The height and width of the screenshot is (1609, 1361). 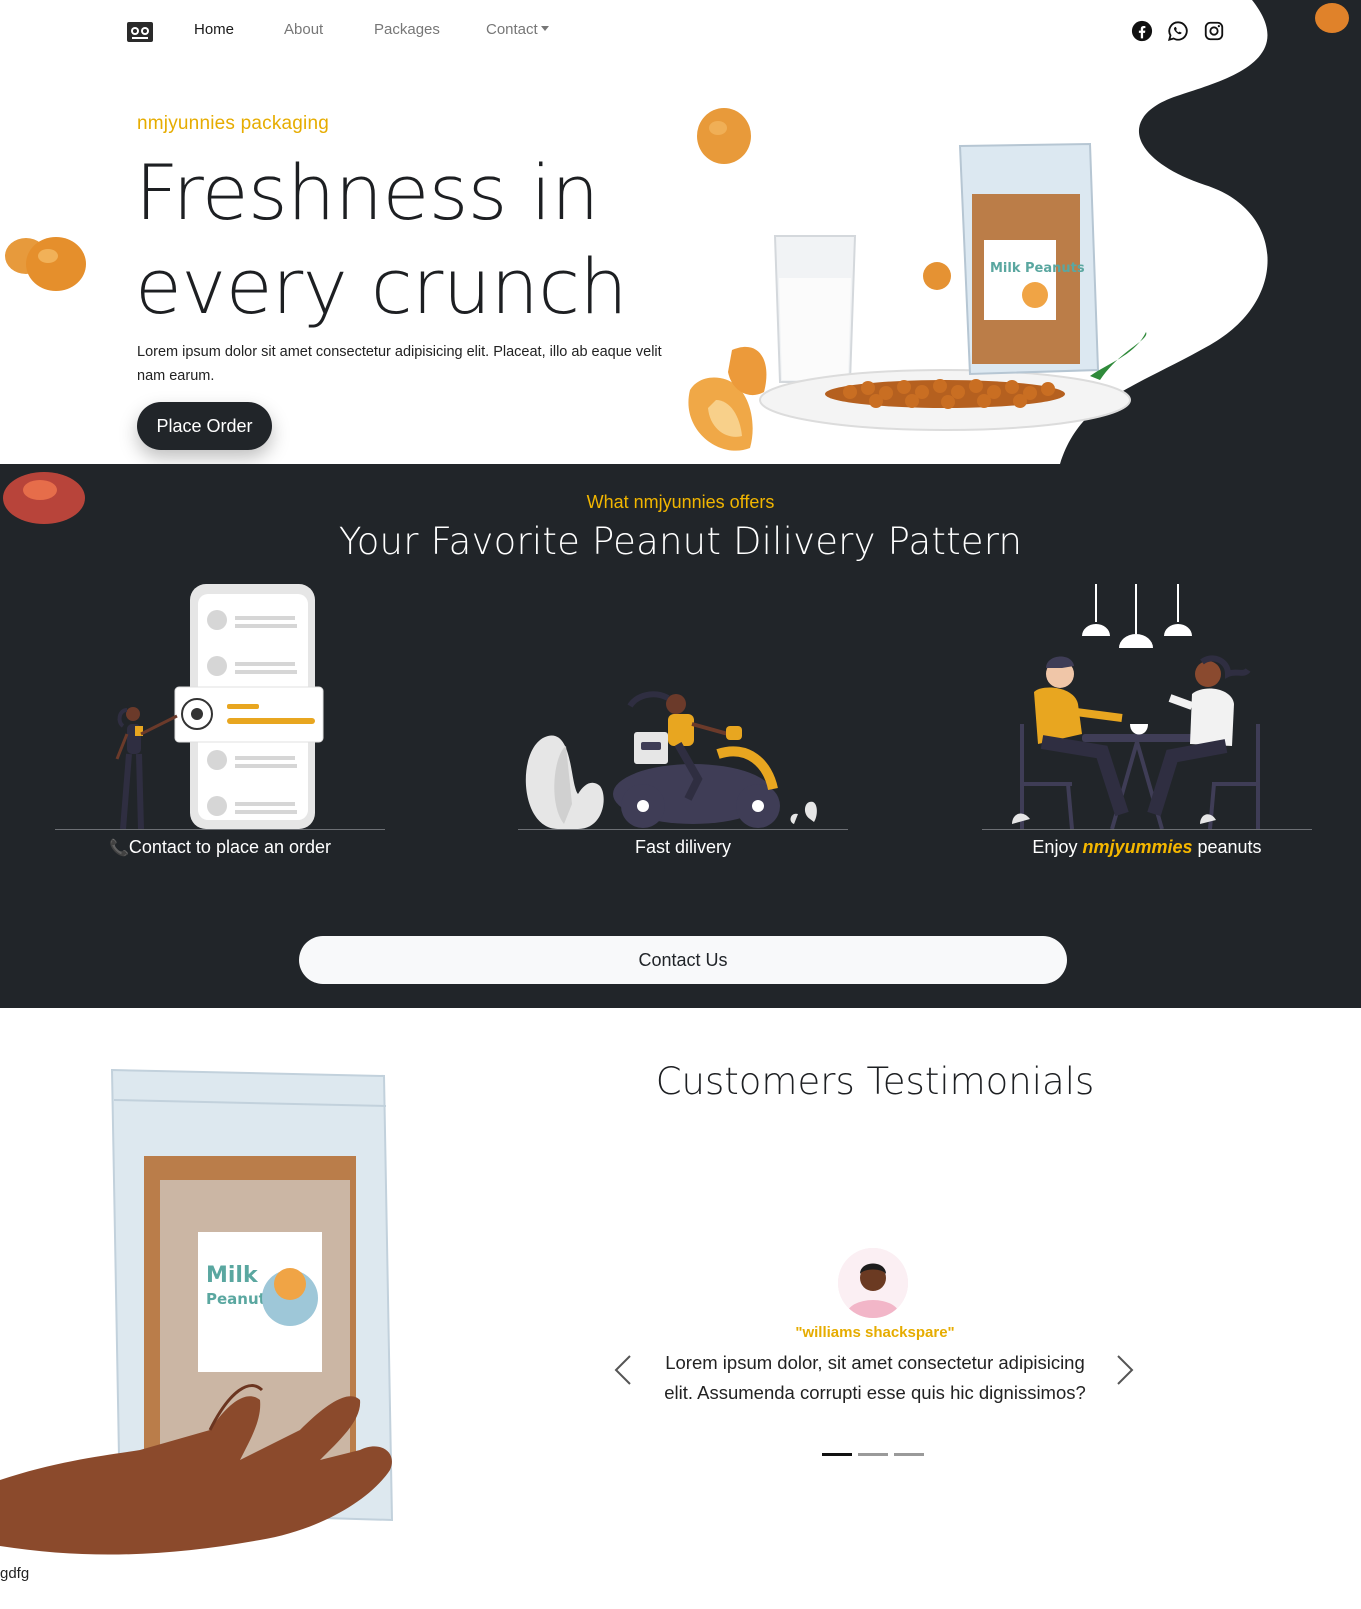 I want to click on step-enjoy-caption: Enjoy nmjyummies peanuts, so click(x=1147, y=847).